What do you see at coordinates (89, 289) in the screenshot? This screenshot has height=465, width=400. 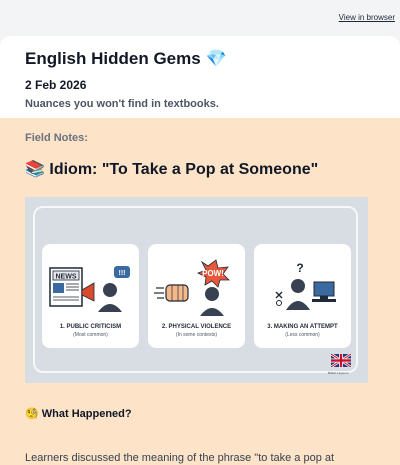 I see `newspaper-megaphone-icon: NEWS !!!` at bounding box center [89, 289].